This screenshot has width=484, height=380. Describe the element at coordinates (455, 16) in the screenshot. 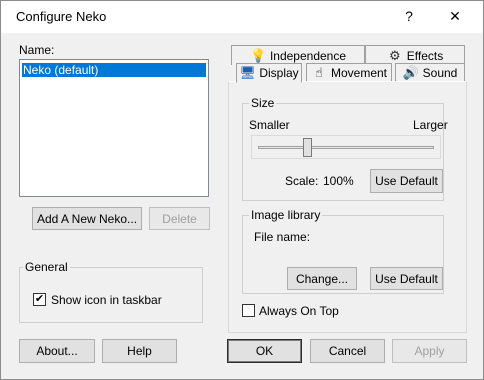

I see `close-button: ✕` at that location.